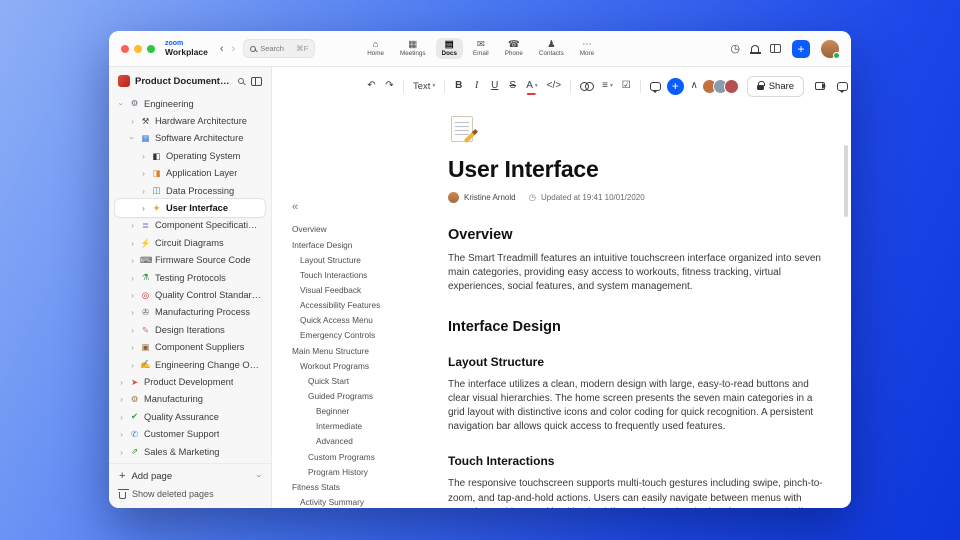 The width and height of the screenshot is (960, 540). I want to click on video-button, so click(820, 86).